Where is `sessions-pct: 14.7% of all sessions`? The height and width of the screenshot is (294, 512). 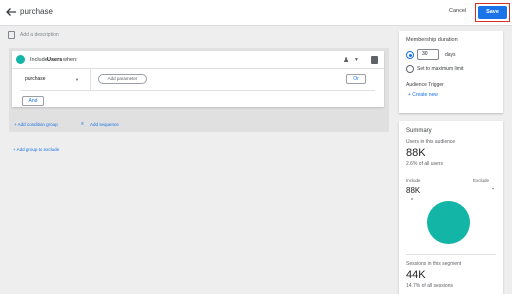
sessions-pct: 14.7% of all sessions is located at coordinates (429, 286).